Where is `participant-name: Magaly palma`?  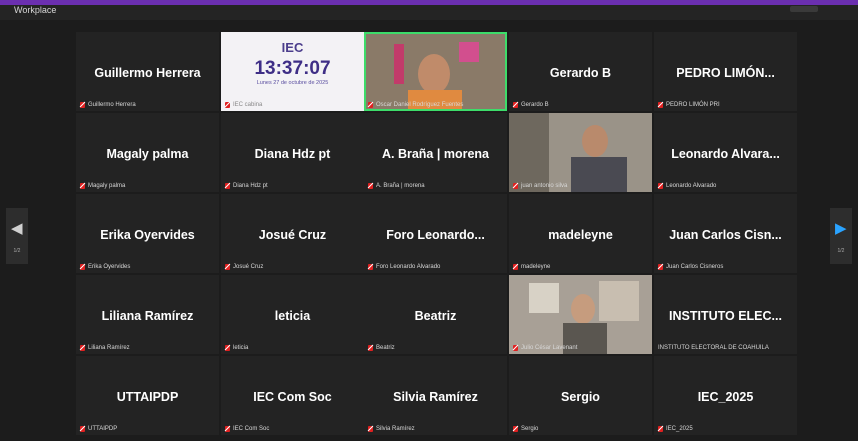 participant-name: Magaly palma is located at coordinates (147, 154).